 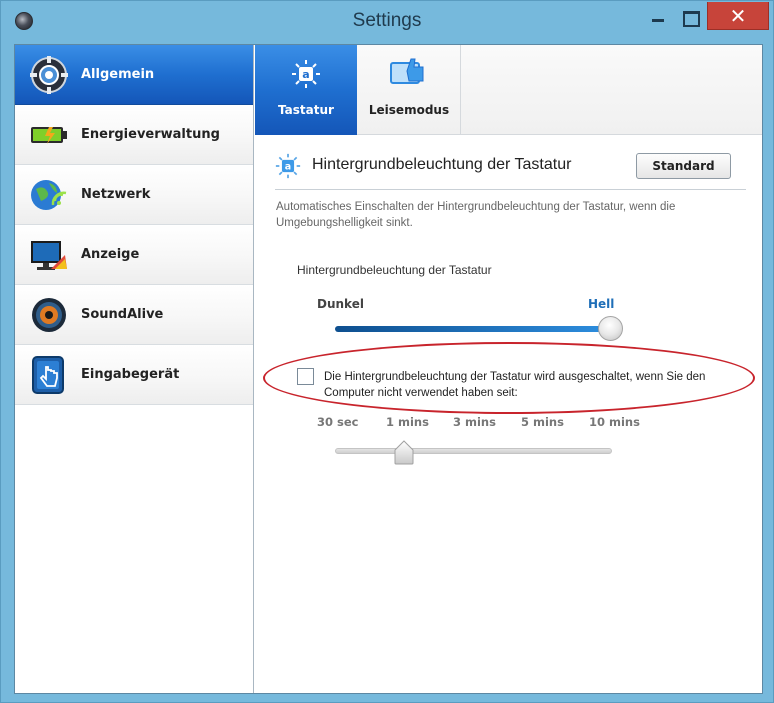 I want to click on brightness-slider-thumb, so click(x=610, y=328).